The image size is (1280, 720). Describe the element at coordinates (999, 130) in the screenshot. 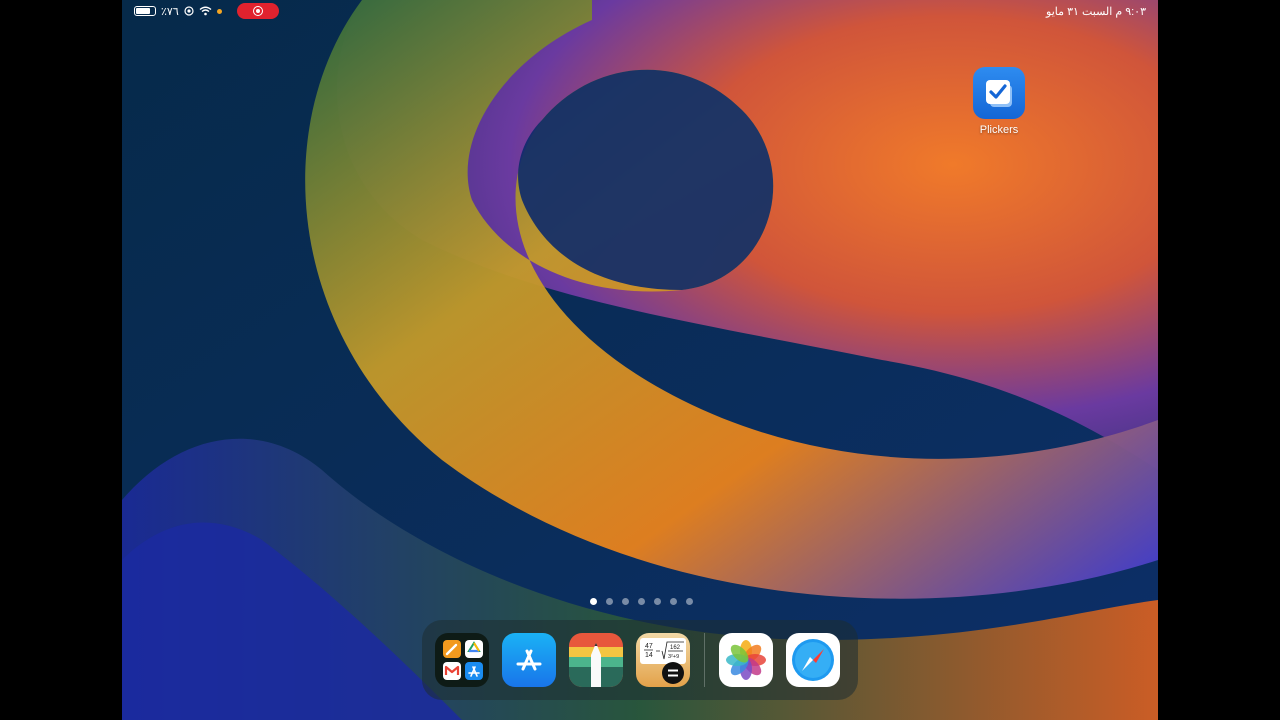

I see `app-label: Plickers` at that location.